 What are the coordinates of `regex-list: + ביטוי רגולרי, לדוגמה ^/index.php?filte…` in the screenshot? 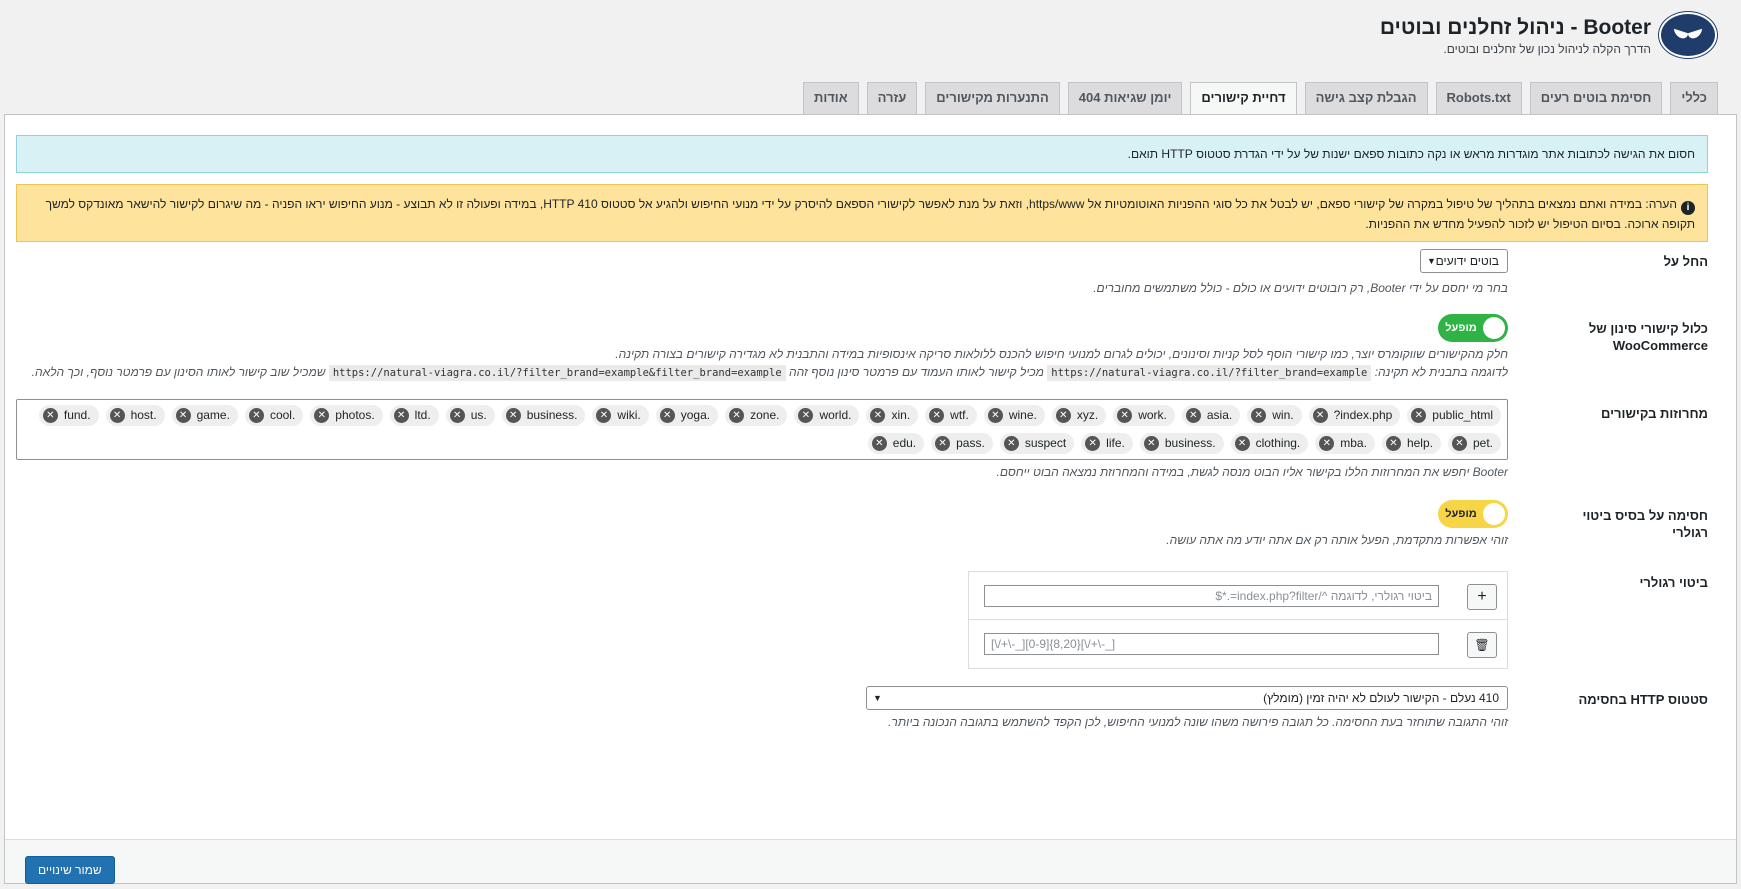 It's located at (1238, 620).